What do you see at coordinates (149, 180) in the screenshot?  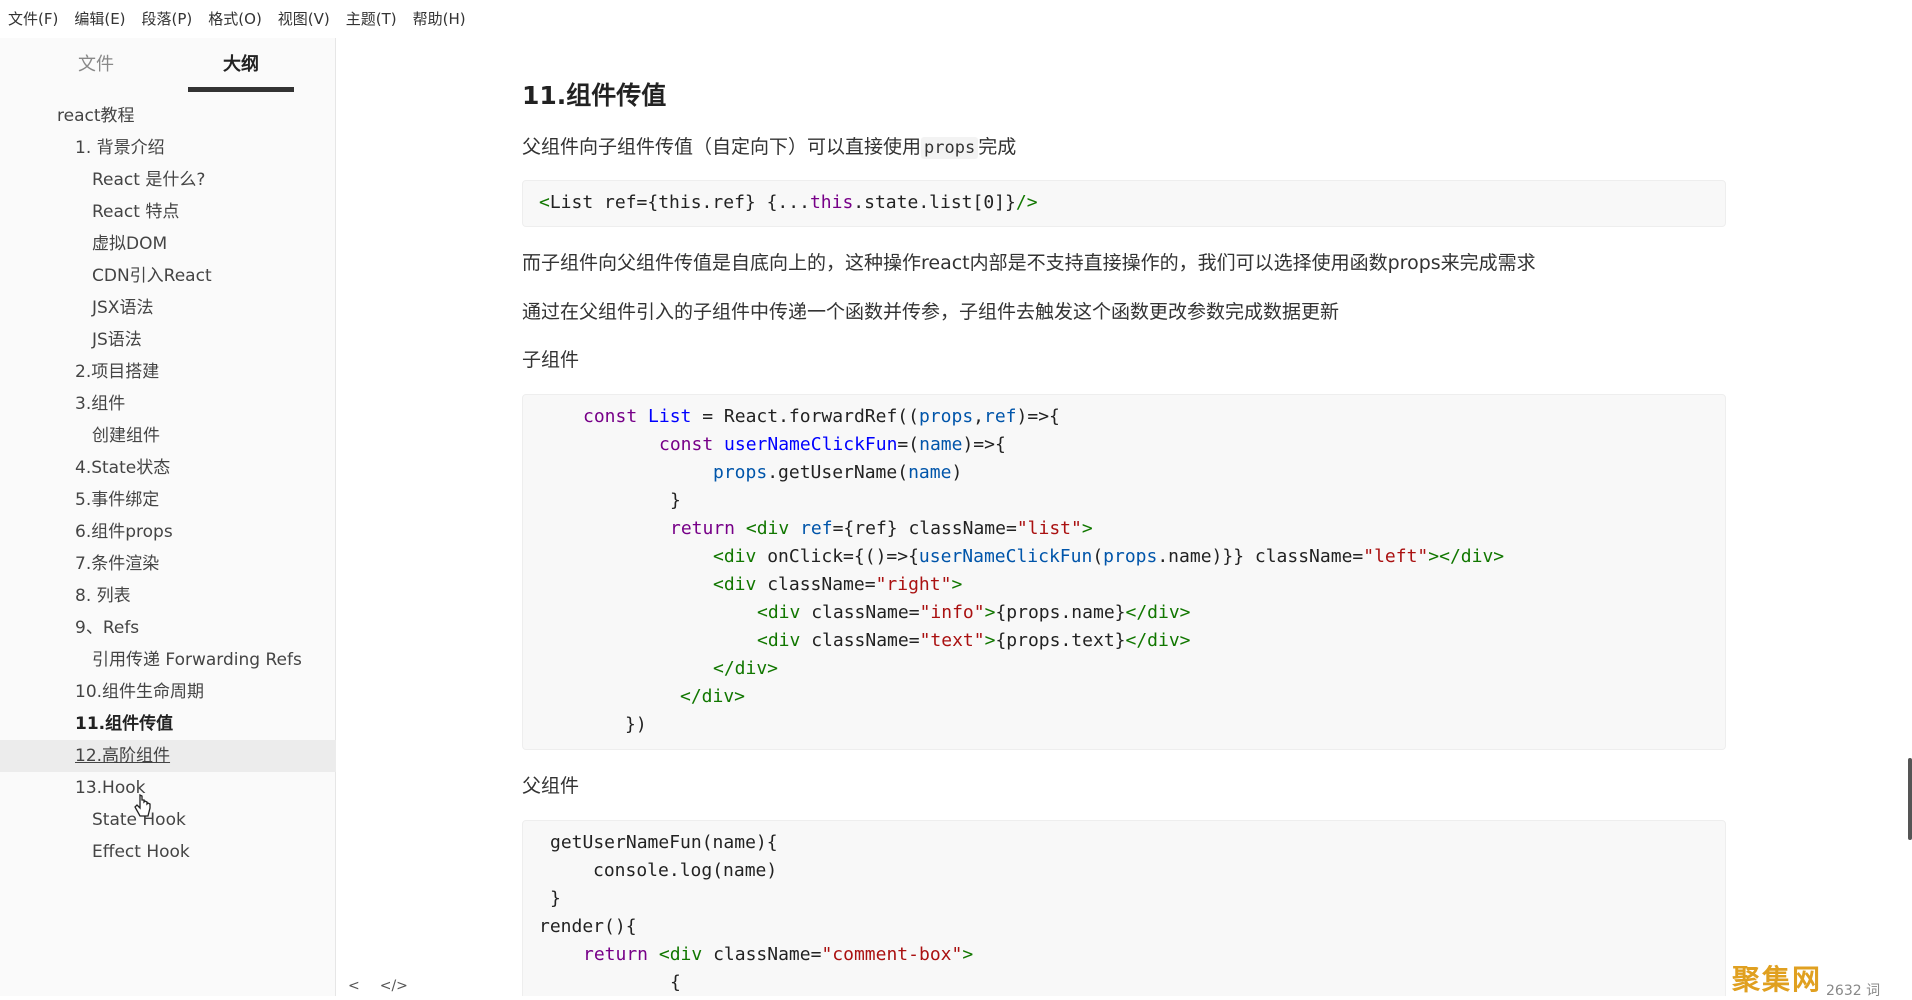 I see `outline-item-label: React 是什么?` at bounding box center [149, 180].